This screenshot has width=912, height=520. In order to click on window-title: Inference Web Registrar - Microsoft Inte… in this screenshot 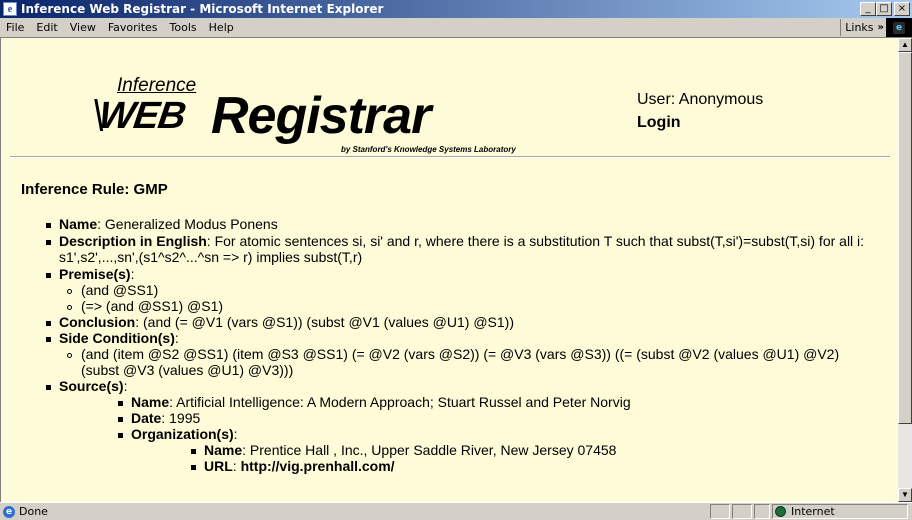, I will do `click(202, 9)`.